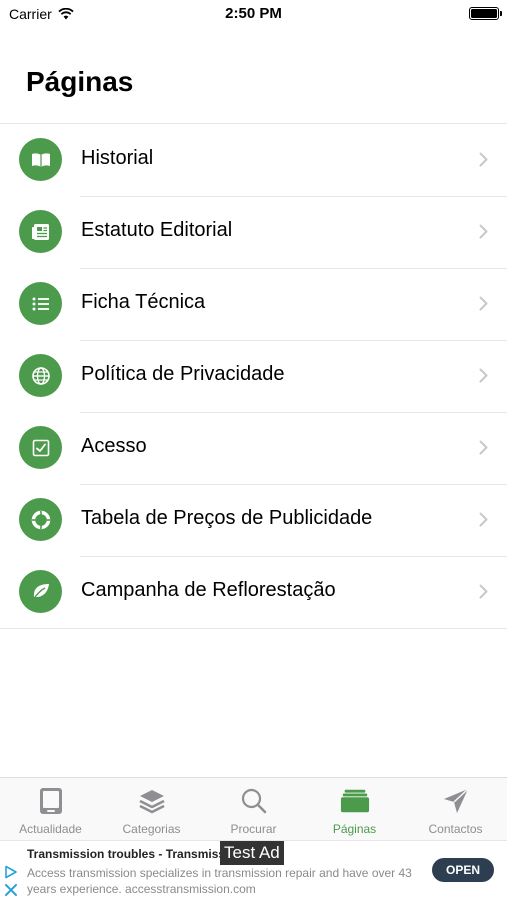  I want to click on tab-label: Actualidade, so click(50, 829).